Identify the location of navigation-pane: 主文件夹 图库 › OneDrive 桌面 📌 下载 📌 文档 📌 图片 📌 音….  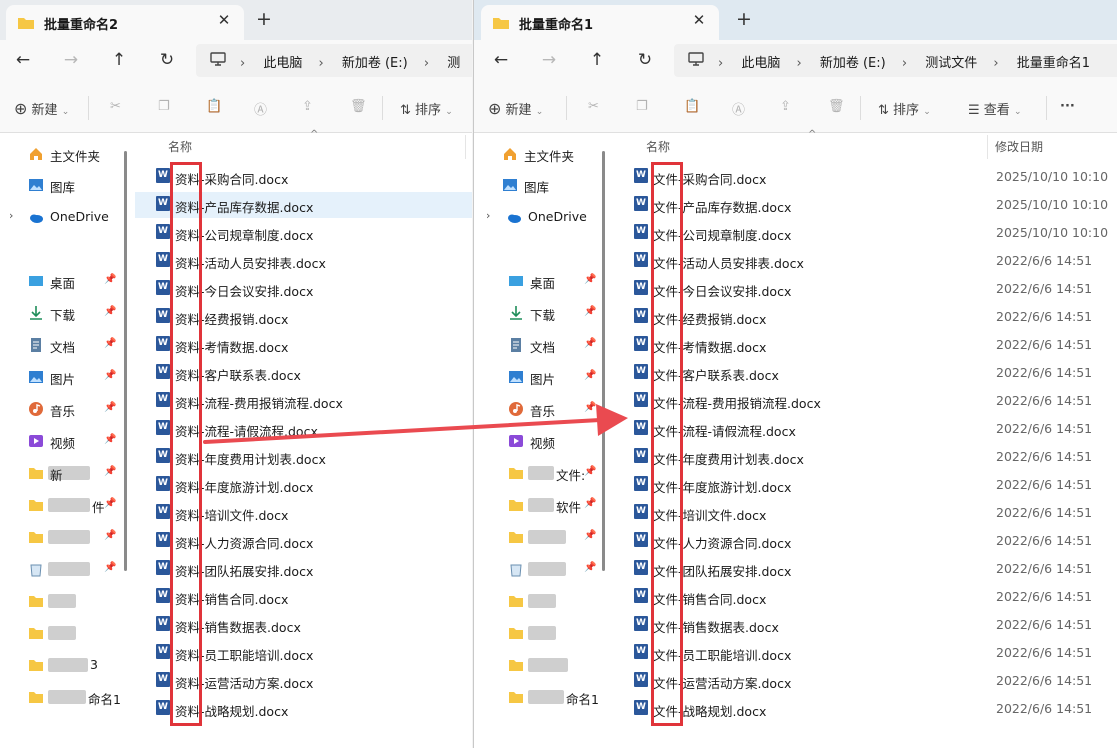
(541, 440).